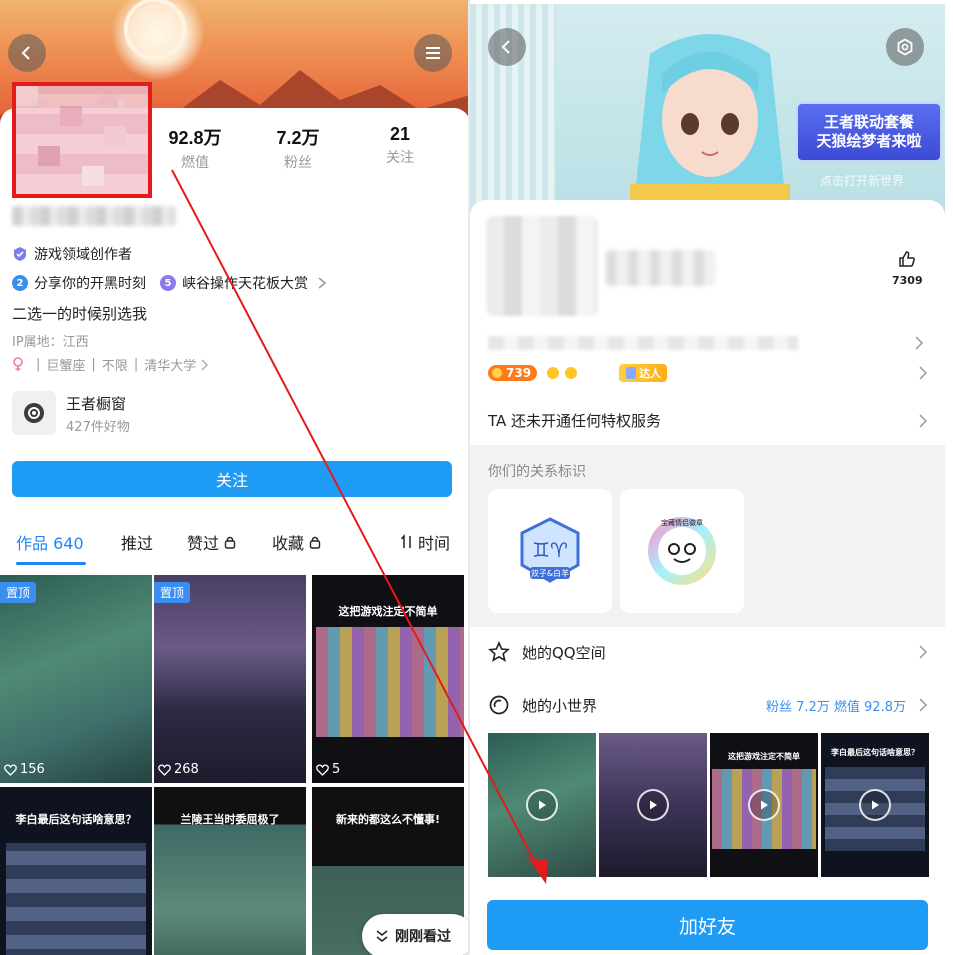  I want to click on promo-badge: 王者联动套餐 天狼绘梦者来啦, so click(869, 132).